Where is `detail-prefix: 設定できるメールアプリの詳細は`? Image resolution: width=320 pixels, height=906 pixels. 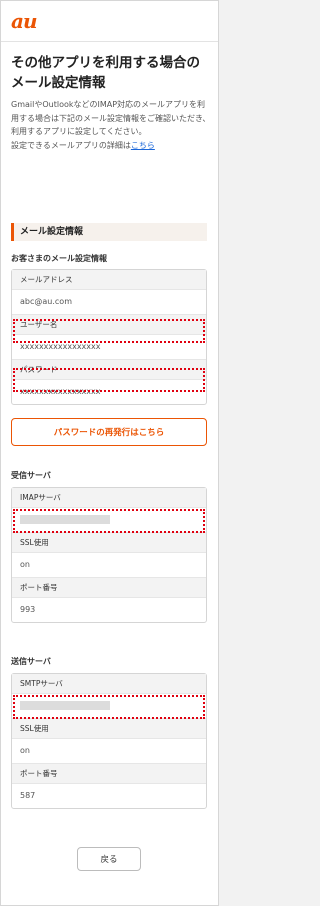
detail-prefix: 設定できるメールアプリの詳細は is located at coordinates (71, 145).